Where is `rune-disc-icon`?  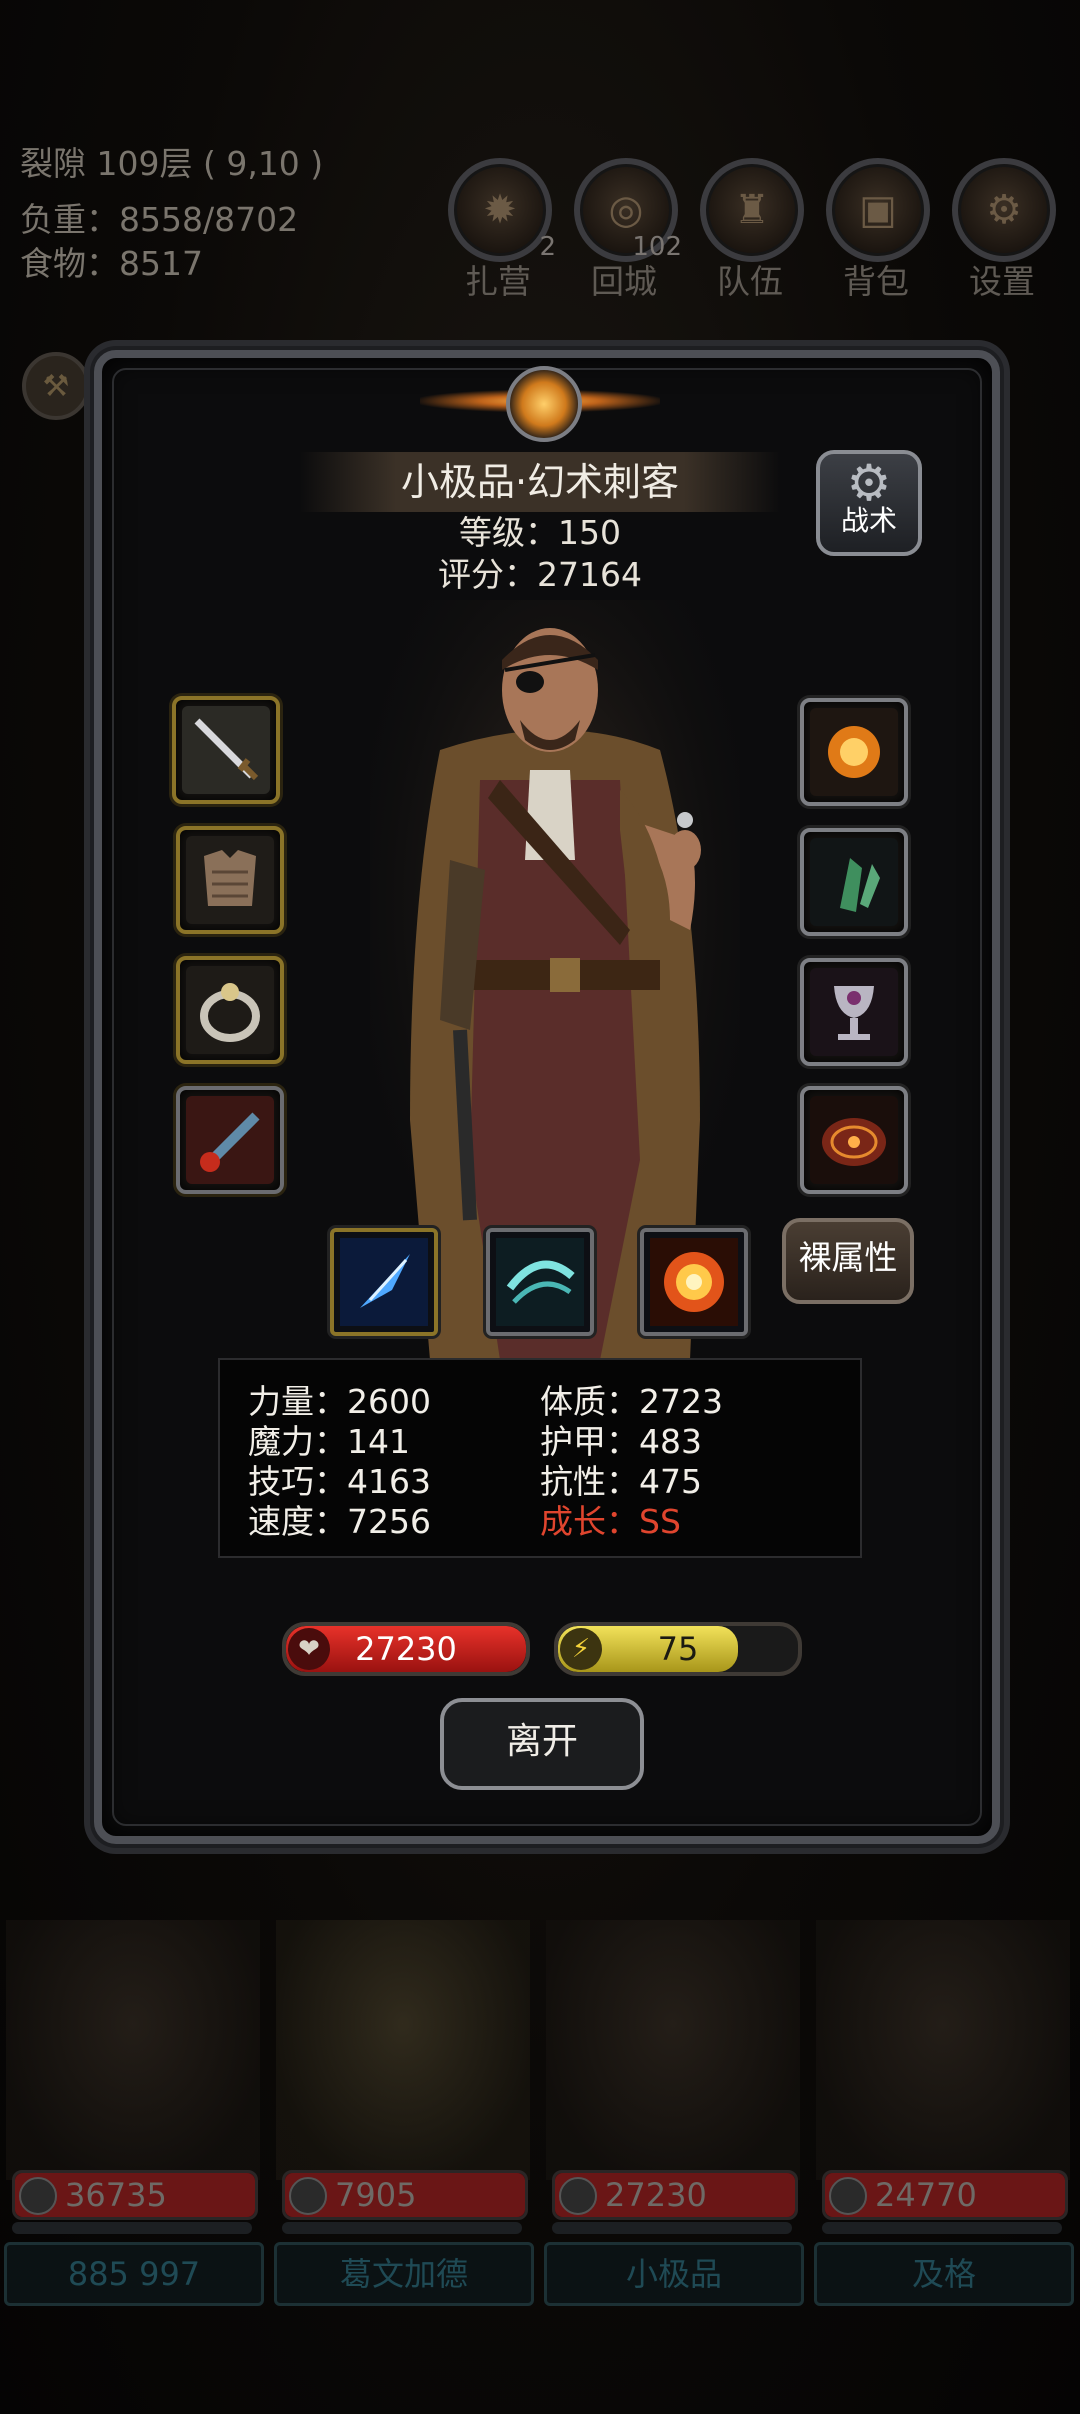
rune-disc-icon is located at coordinates (854, 1140).